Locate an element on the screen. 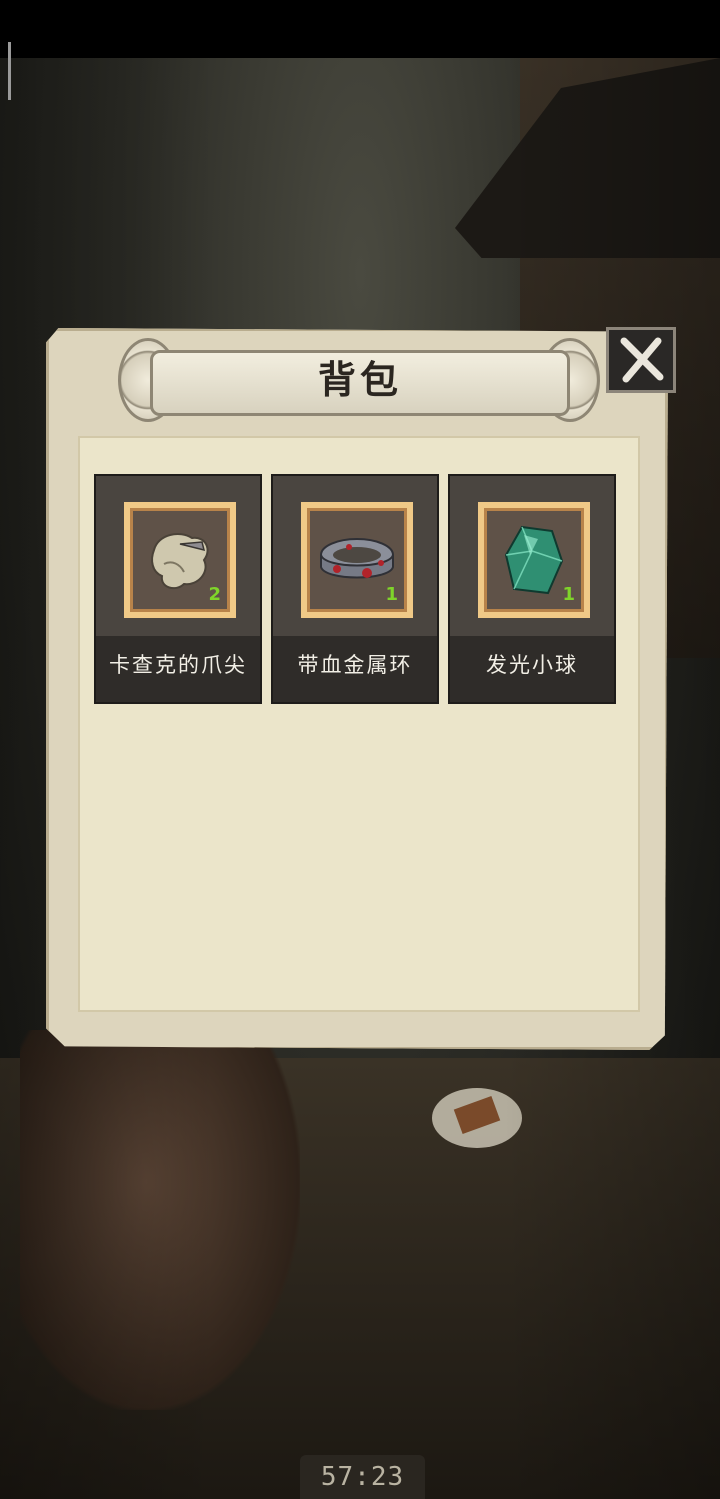  item-frame: 2 is located at coordinates (180, 560).